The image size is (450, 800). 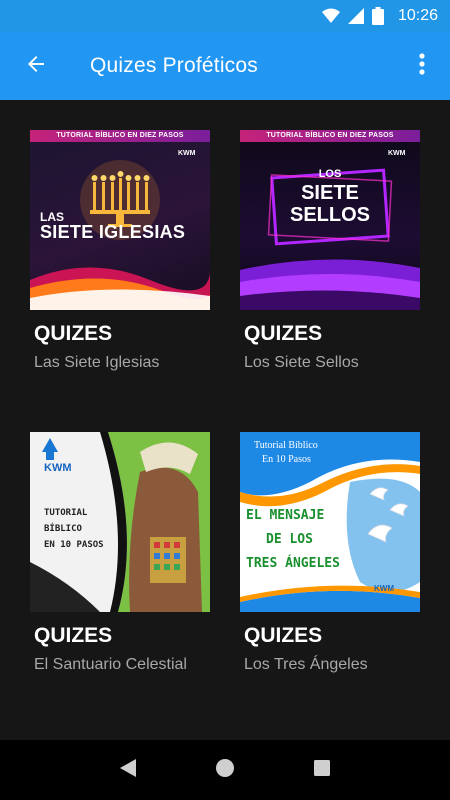 I want to click on nav-home-button, so click(x=225, y=770).